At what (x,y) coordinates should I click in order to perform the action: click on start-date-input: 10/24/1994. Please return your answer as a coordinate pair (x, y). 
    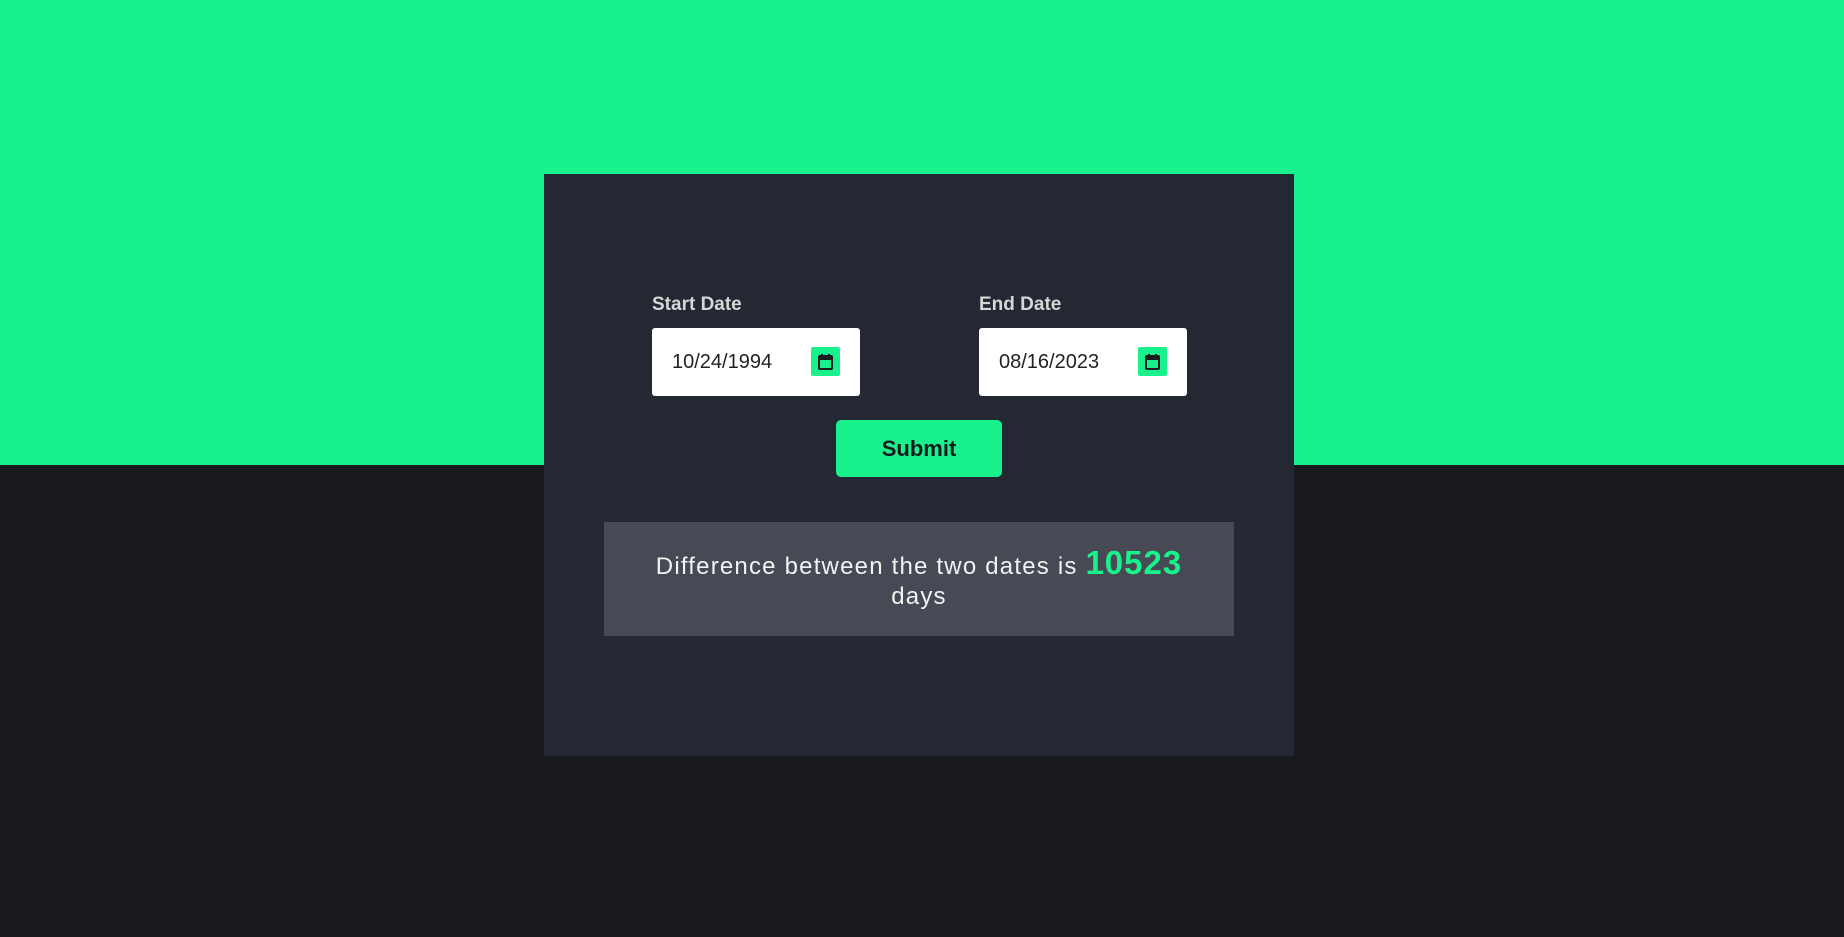
    Looking at the image, I should click on (756, 362).